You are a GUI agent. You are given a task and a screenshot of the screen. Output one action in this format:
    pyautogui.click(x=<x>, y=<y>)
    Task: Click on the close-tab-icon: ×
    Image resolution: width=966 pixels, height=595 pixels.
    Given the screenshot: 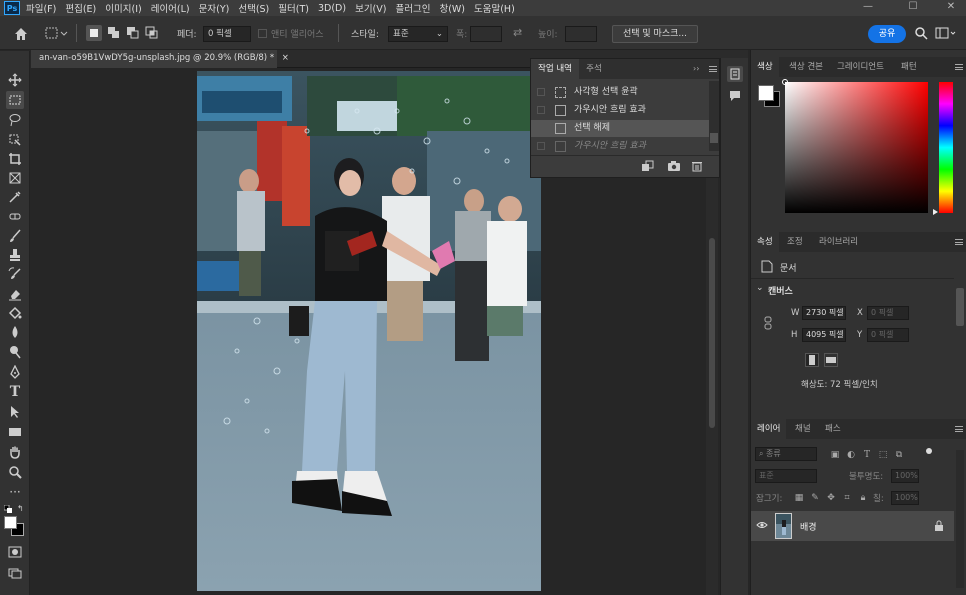 What is the action you would take?
    pyautogui.click(x=285, y=58)
    